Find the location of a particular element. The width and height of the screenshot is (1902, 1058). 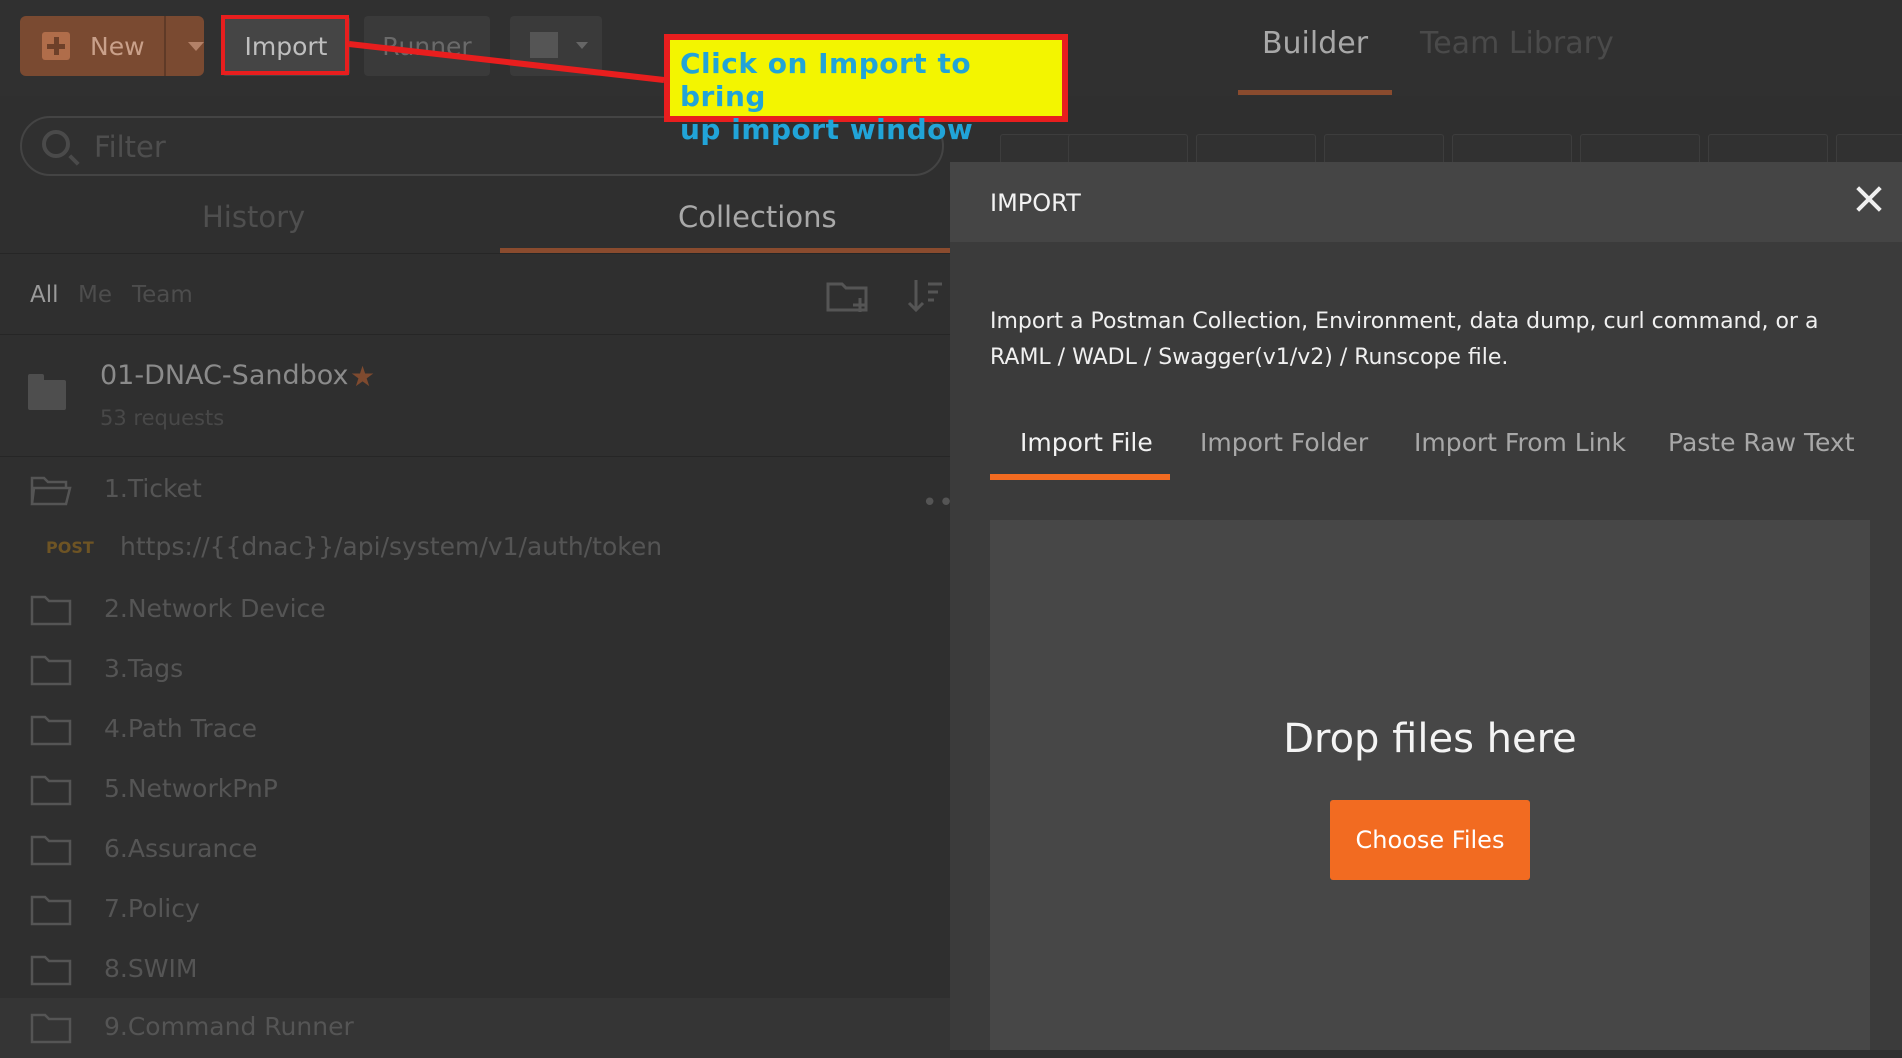

sidebar-item-folder: 4.Path Trace is located at coordinates (475, 730).